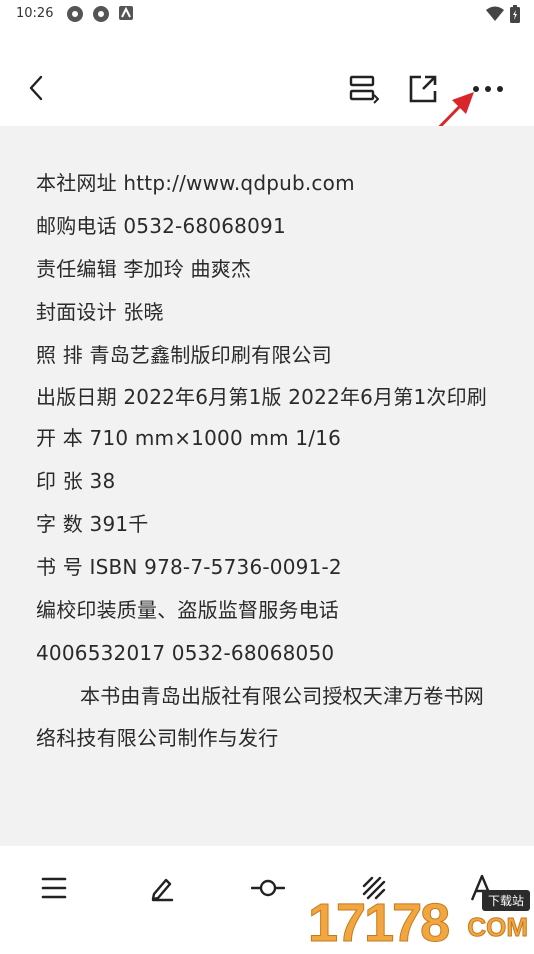  What do you see at coordinates (378, 923) in the screenshot?
I see `watermark-main: 17178` at bounding box center [378, 923].